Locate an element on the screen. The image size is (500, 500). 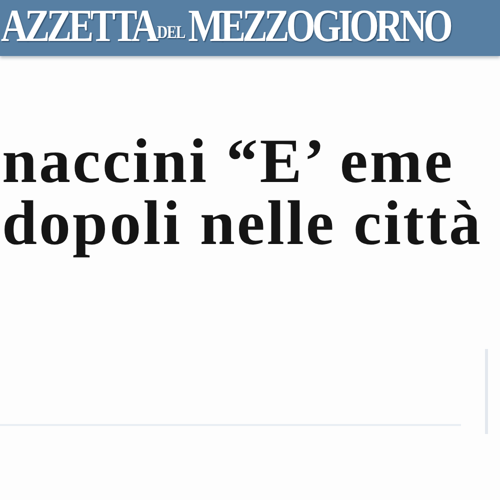
logo-text: DEL is located at coordinates (170, 29).